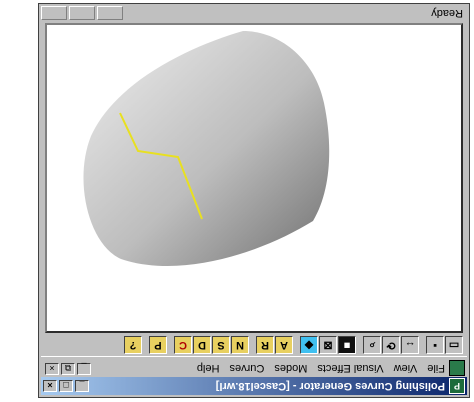  What do you see at coordinates (457, 386) in the screenshot?
I see `app-icon: P` at bounding box center [457, 386].